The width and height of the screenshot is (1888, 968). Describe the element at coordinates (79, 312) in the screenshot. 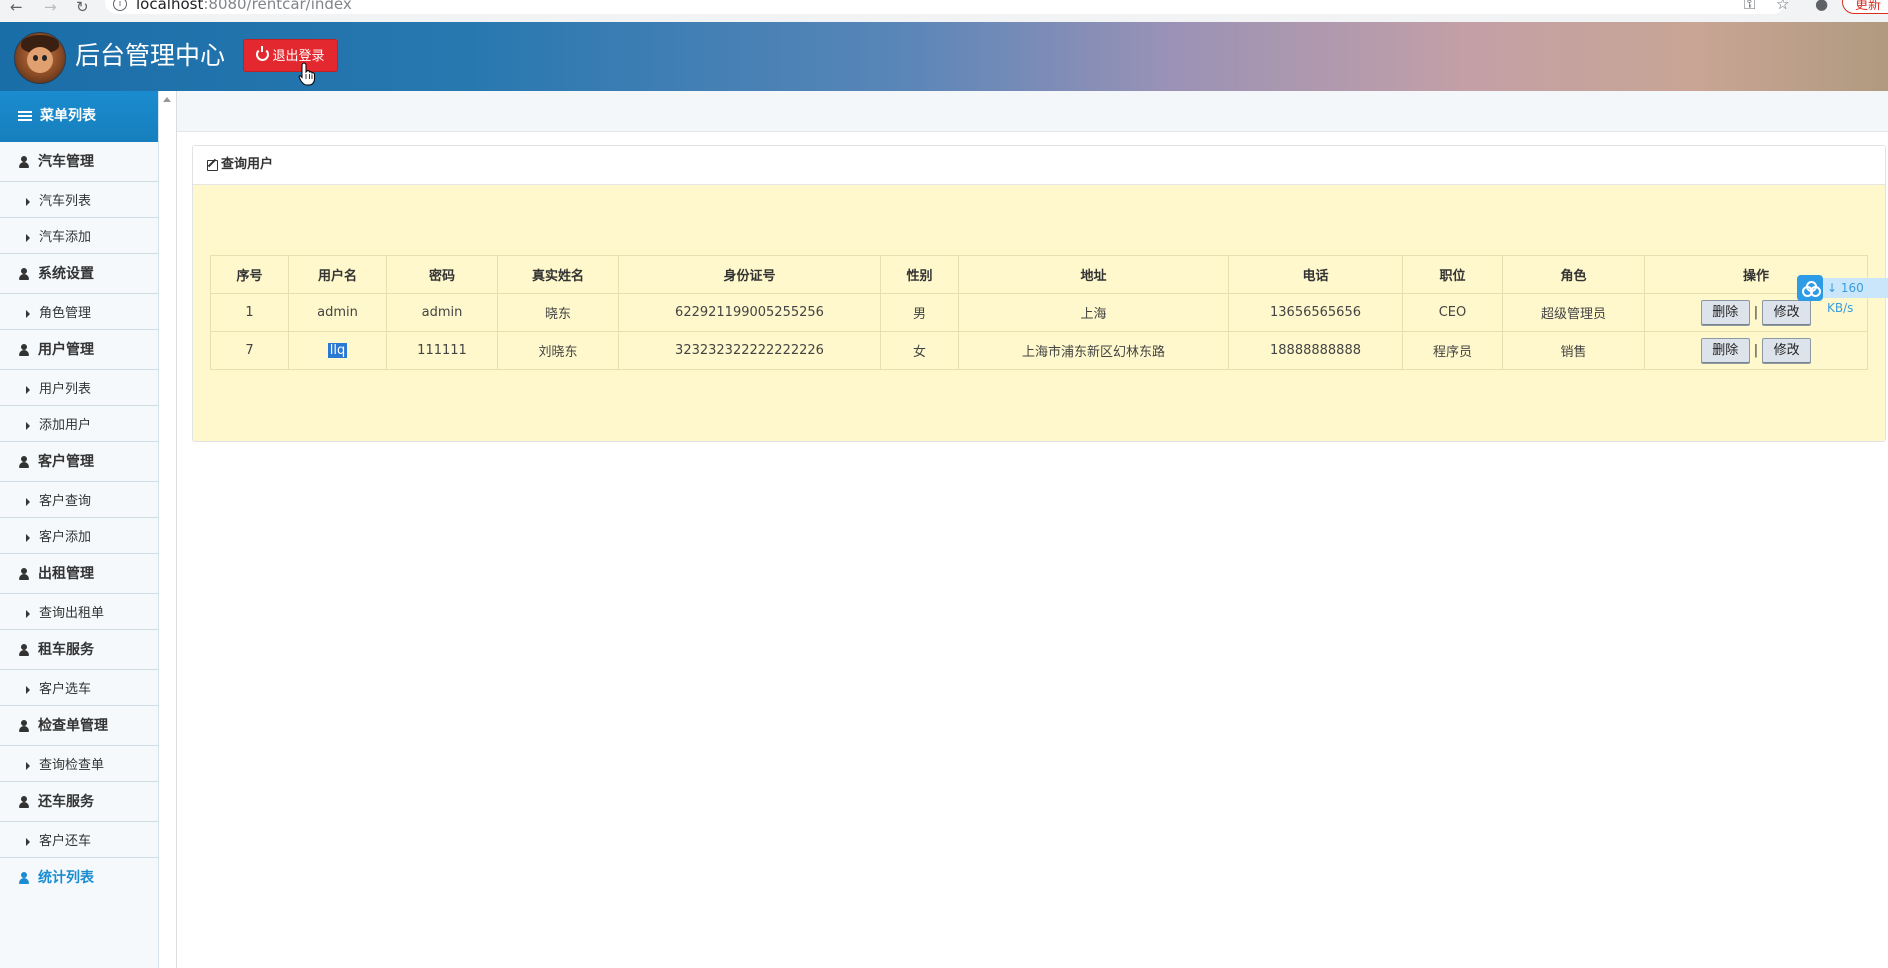

I see `sidebar-item-role-management: 角色管理` at that location.